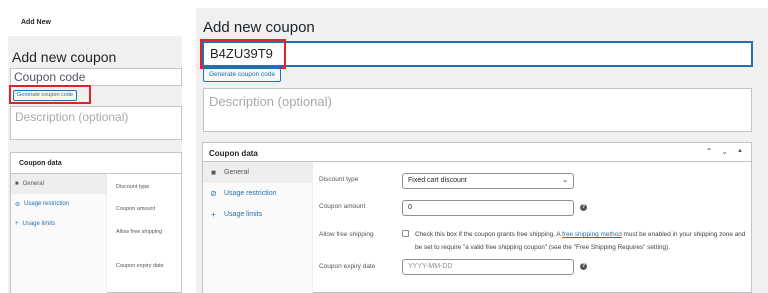 The height and width of the screenshot is (293, 768). What do you see at coordinates (477, 152) in the screenshot?
I see `coupon-data-header: Coupon data ⌃ ⌄ ▲` at bounding box center [477, 152].